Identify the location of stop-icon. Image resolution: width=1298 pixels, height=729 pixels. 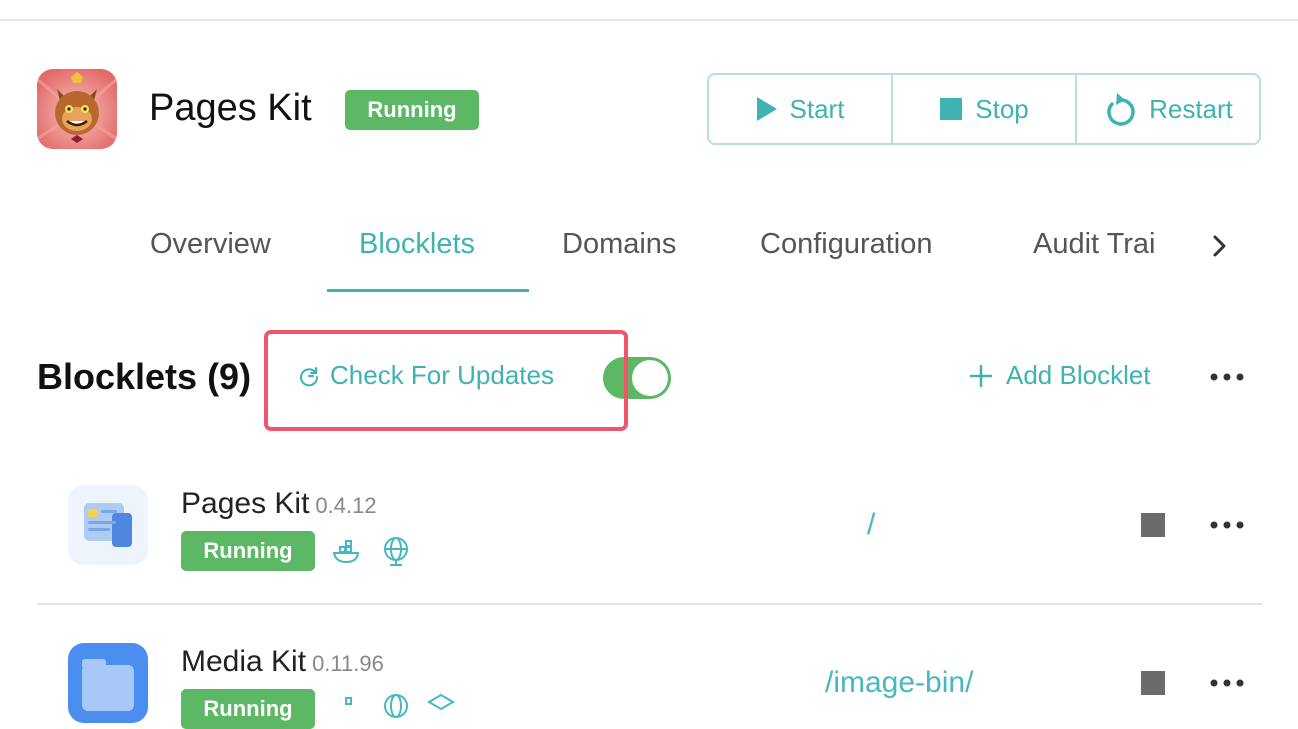
(951, 109).